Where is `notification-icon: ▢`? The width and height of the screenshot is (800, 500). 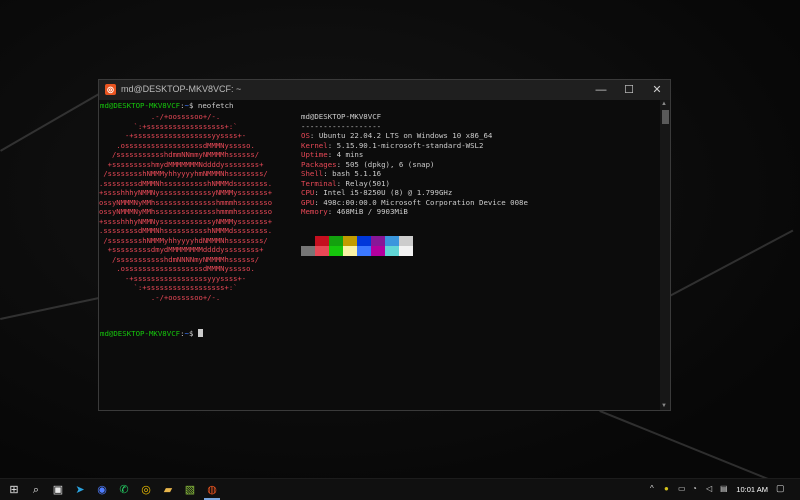
notification-icon: ▢ is located at coordinates (780, 488).